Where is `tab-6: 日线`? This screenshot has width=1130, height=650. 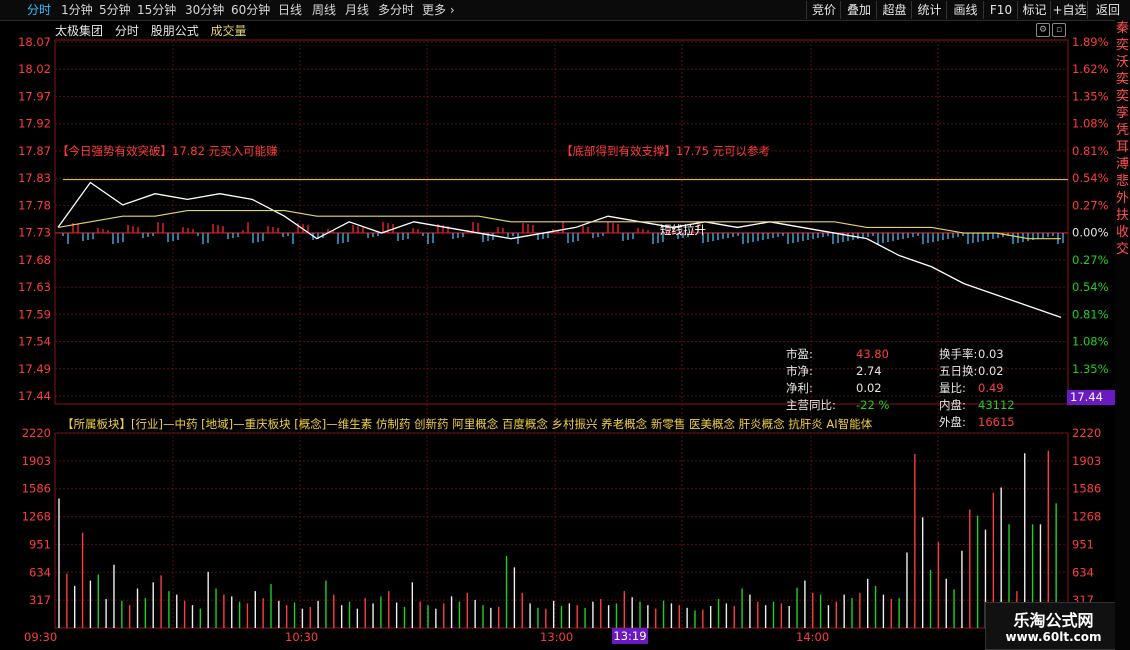 tab-6: 日线 is located at coordinates (290, 10).